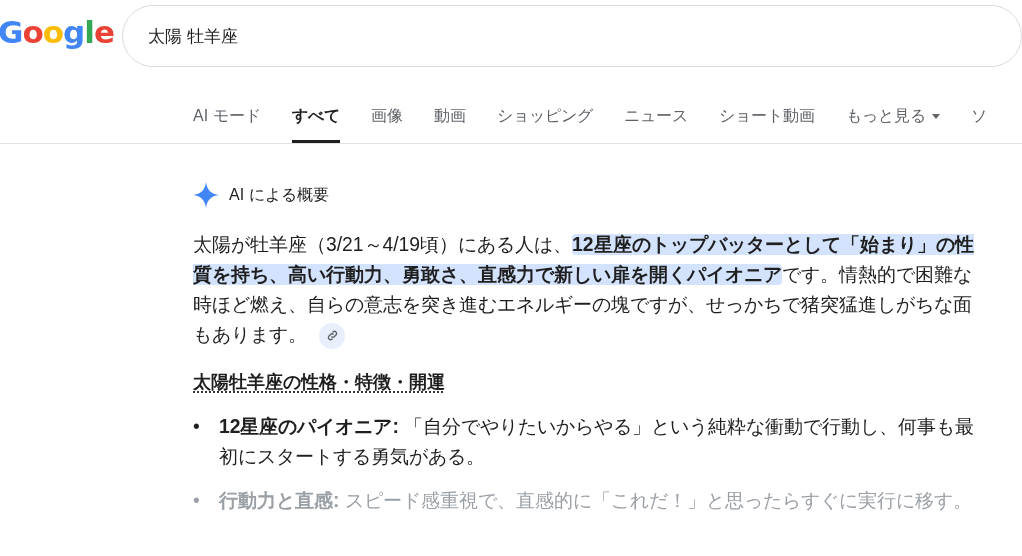 This screenshot has height=556, width=1022. Describe the element at coordinates (935, 116) in the screenshot. I see `caret-icon` at that location.